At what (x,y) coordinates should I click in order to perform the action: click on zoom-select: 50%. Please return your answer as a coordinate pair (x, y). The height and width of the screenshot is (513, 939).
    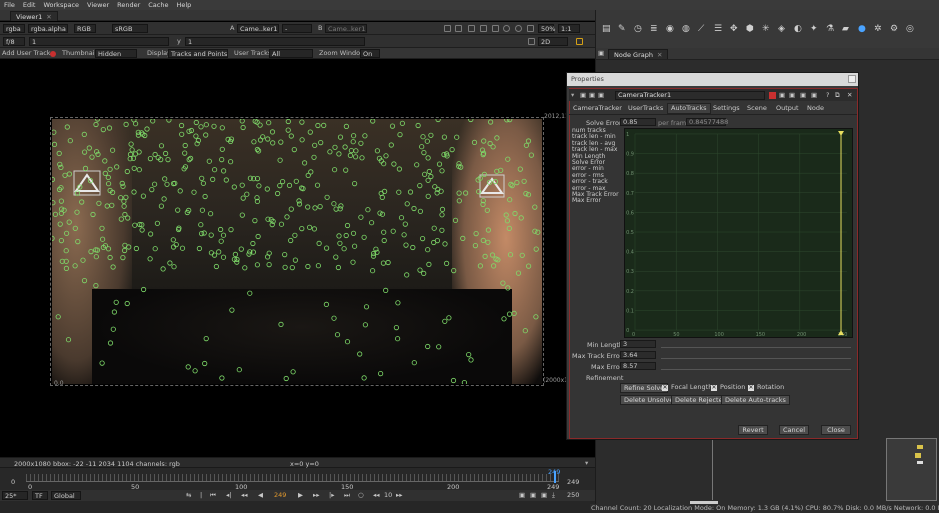
    Looking at the image, I should click on (546, 28).